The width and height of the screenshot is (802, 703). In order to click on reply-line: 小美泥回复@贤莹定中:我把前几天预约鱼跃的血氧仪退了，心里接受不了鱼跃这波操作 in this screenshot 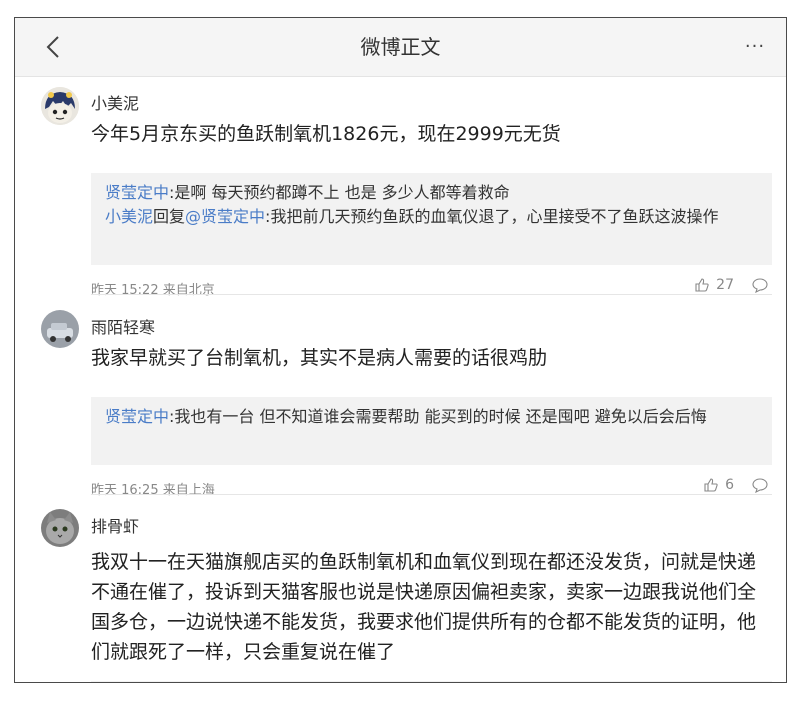, I will do `click(431, 217)`.